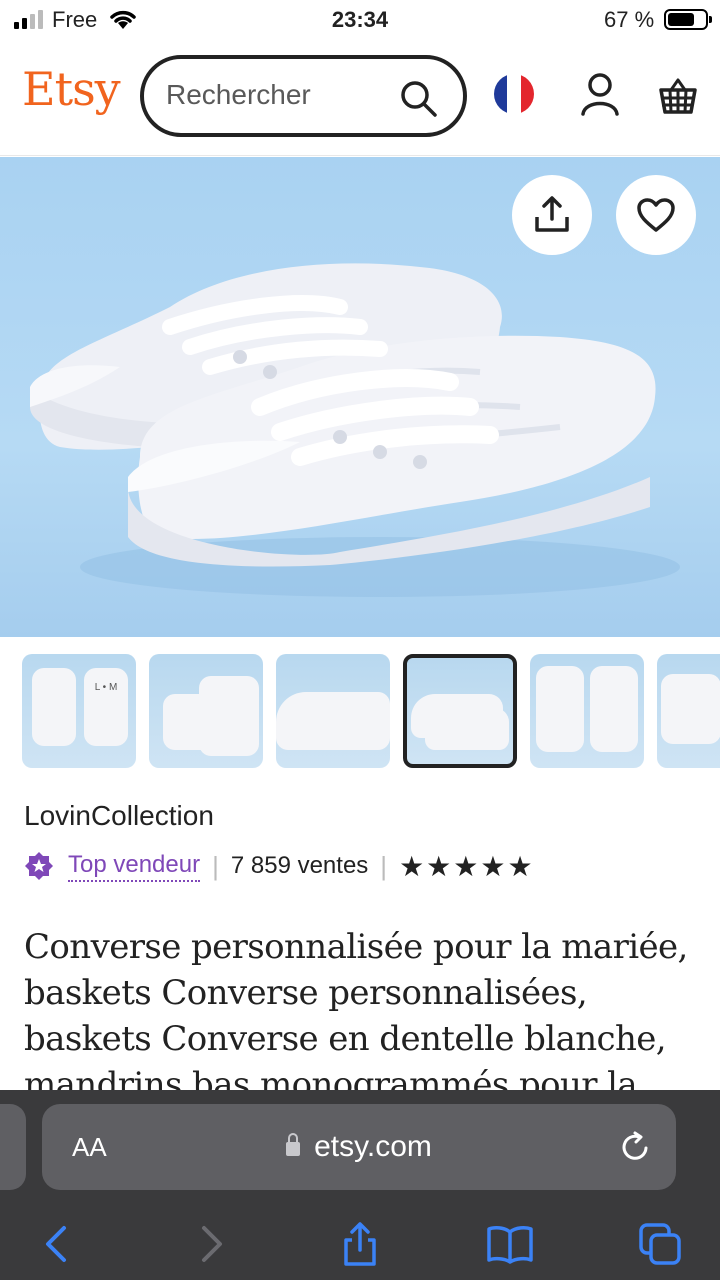 The height and width of the screenshot is (1280, 720). I want to click on thumbnail-4-selected, so click(460, 711).